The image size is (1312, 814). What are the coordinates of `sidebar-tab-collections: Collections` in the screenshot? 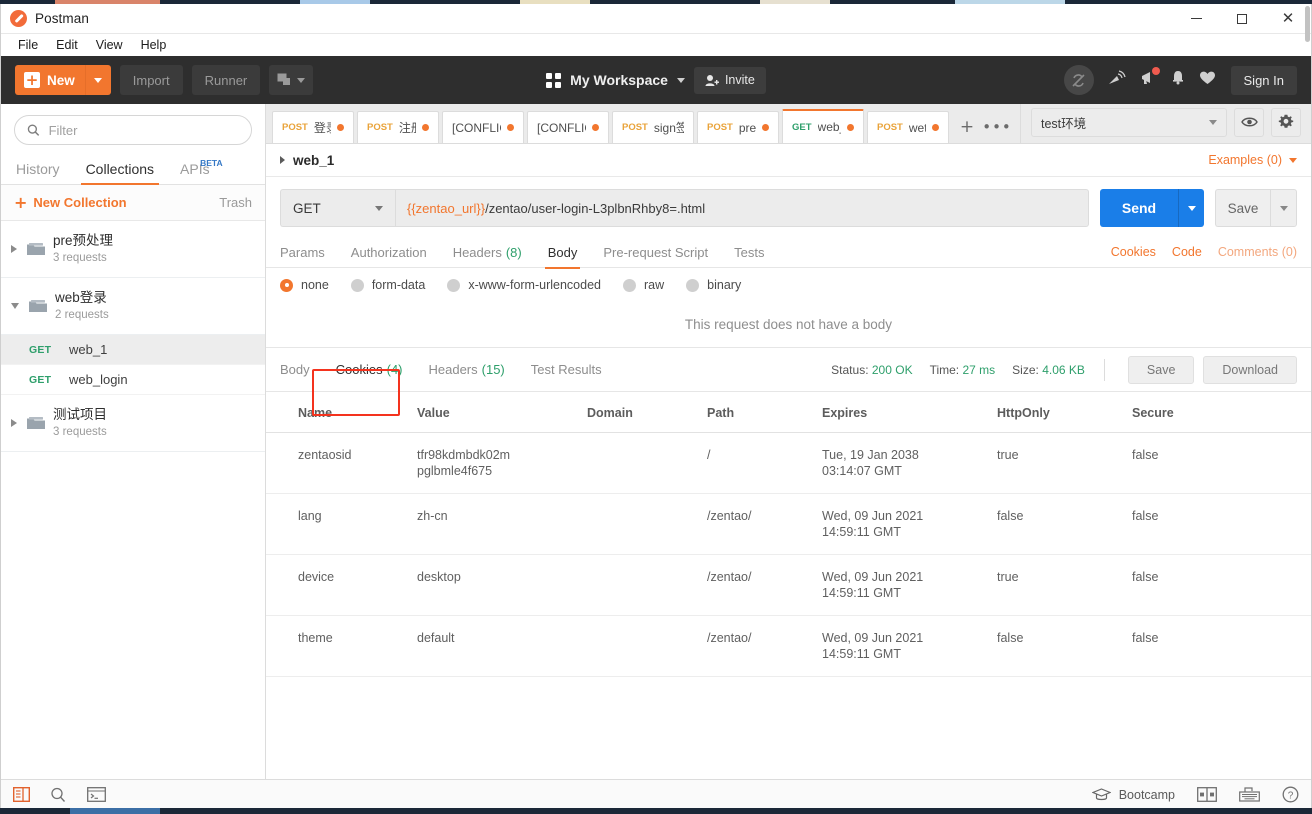 It's located at (120, 173).